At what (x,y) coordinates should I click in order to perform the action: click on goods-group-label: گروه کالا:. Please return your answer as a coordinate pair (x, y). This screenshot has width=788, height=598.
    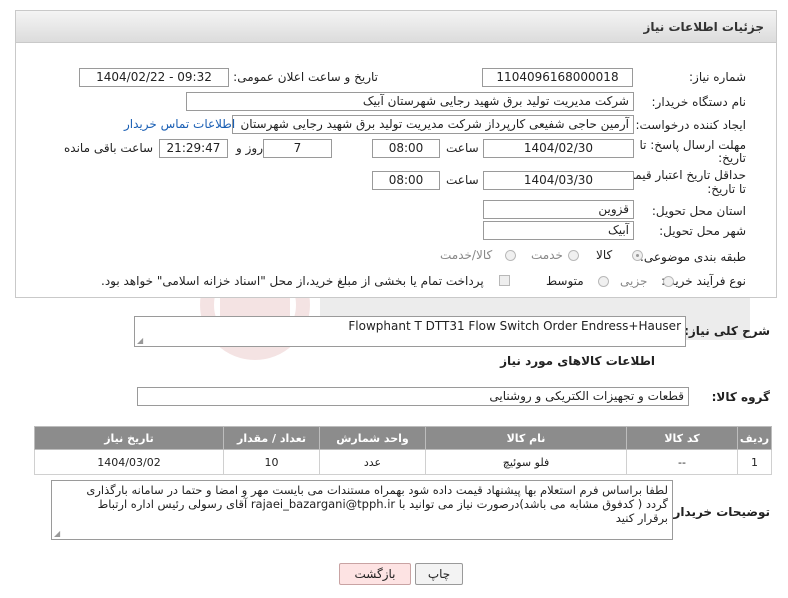
    Looking at the image, I should click on (740, 397).